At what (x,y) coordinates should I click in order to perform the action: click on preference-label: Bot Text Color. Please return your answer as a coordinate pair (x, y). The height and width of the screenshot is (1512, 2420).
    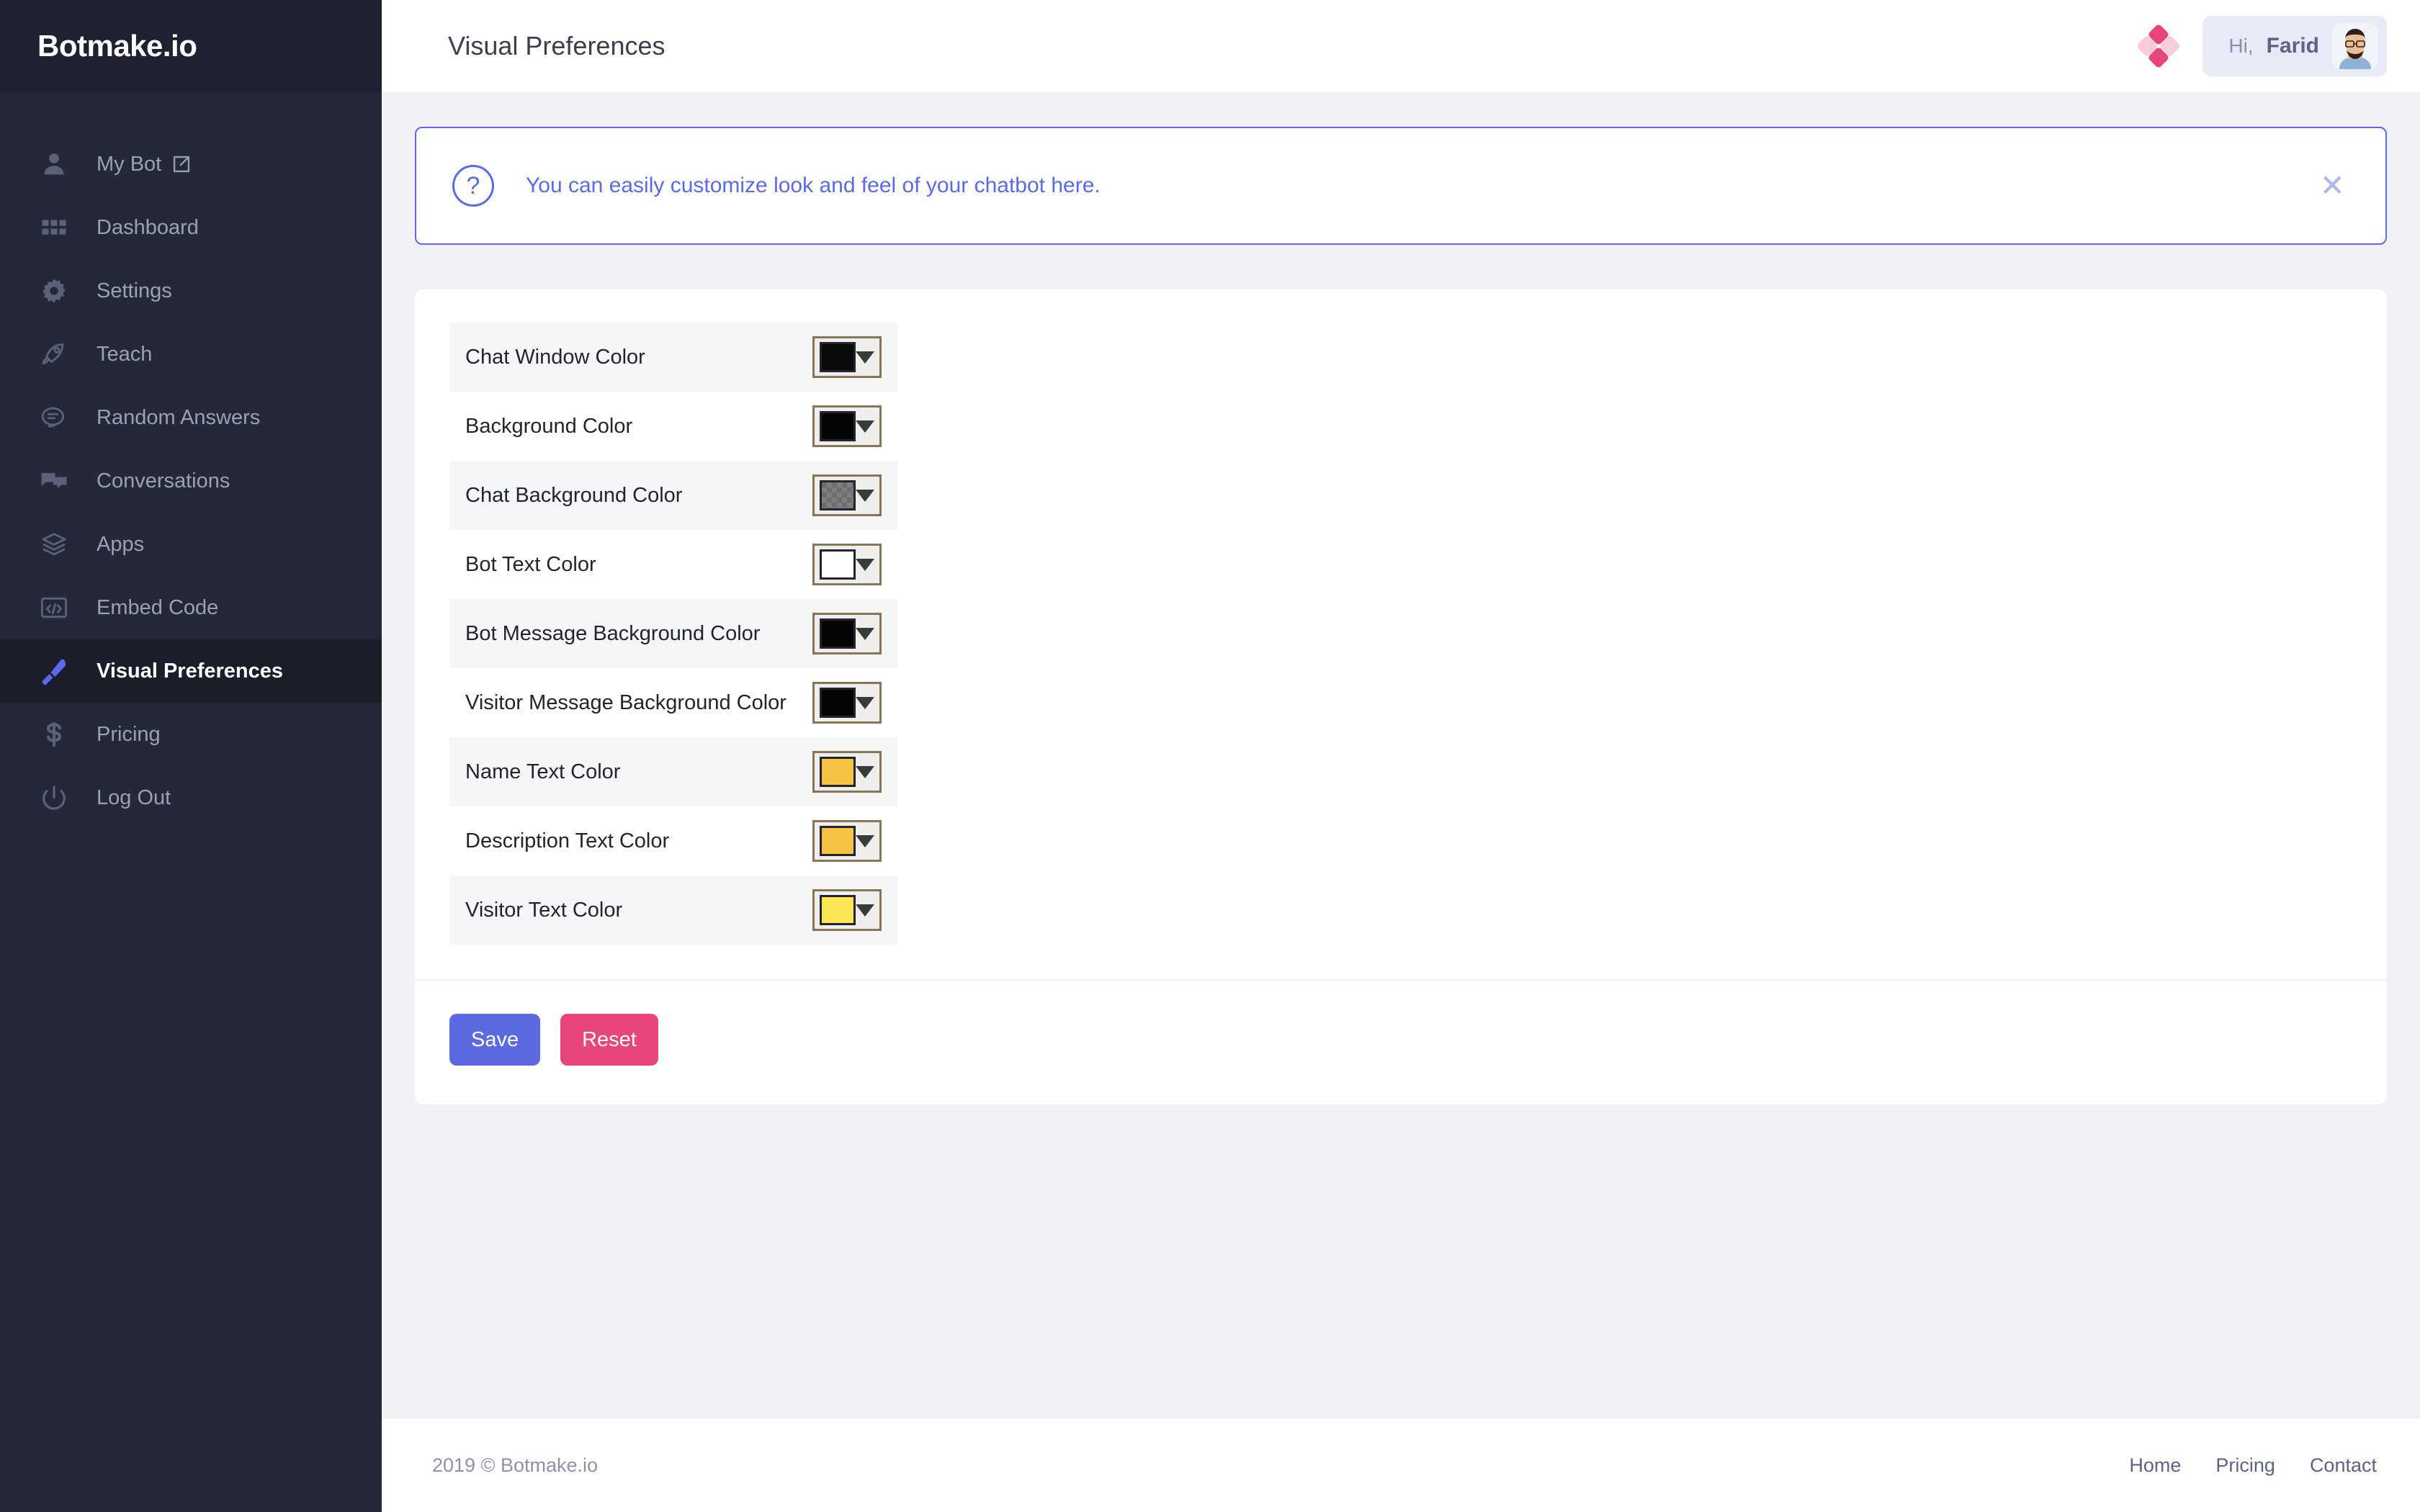
    Looking at the image, I should click on (530, 564).